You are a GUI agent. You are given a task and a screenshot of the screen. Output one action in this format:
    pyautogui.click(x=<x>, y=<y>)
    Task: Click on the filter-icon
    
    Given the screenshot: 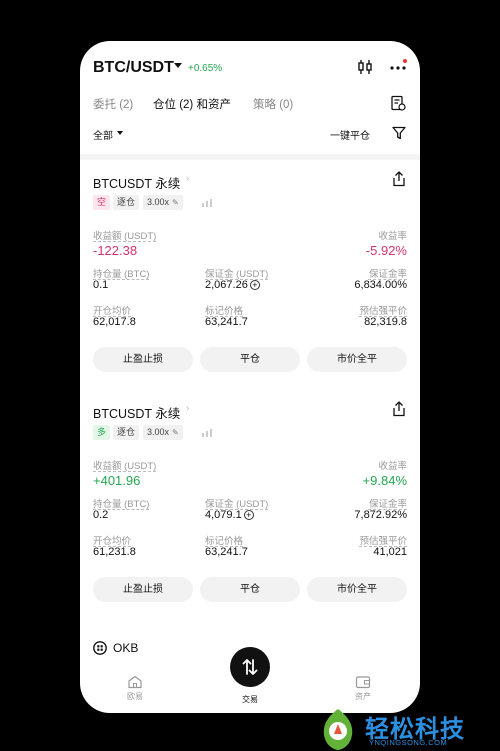 What is the action you would take?
    pyautogui.click(x=399, y=133)
    